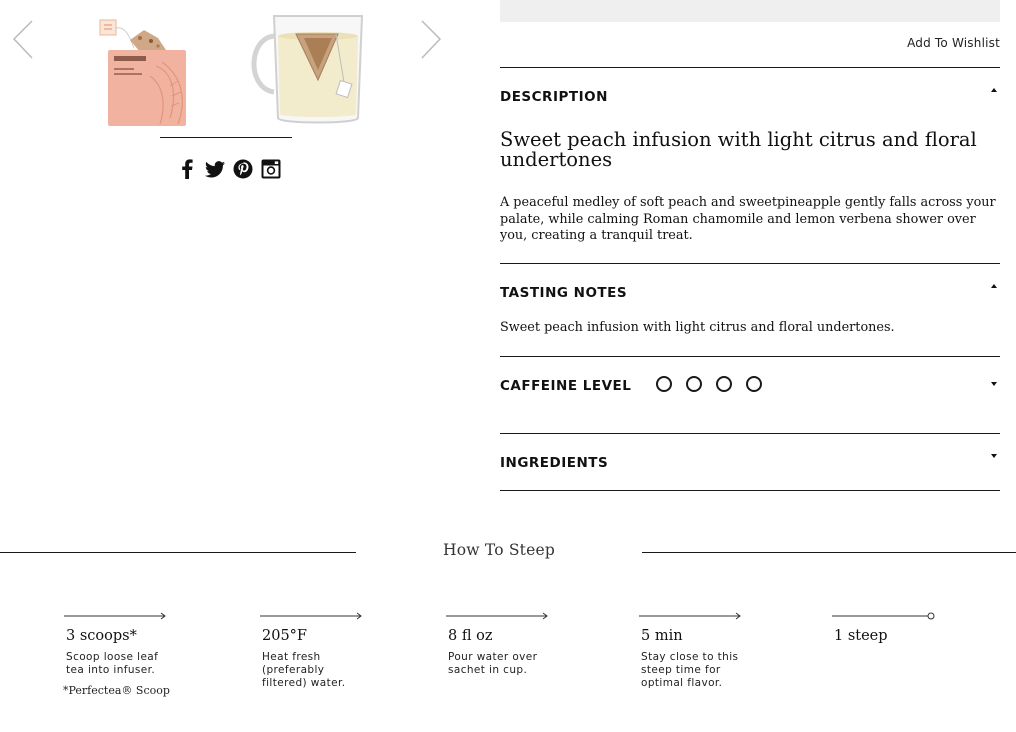  What do you see at coordinates (226, 137) in the screenshot?
I see `active-thumbnail-indicator` at bounding box center [226, 137].